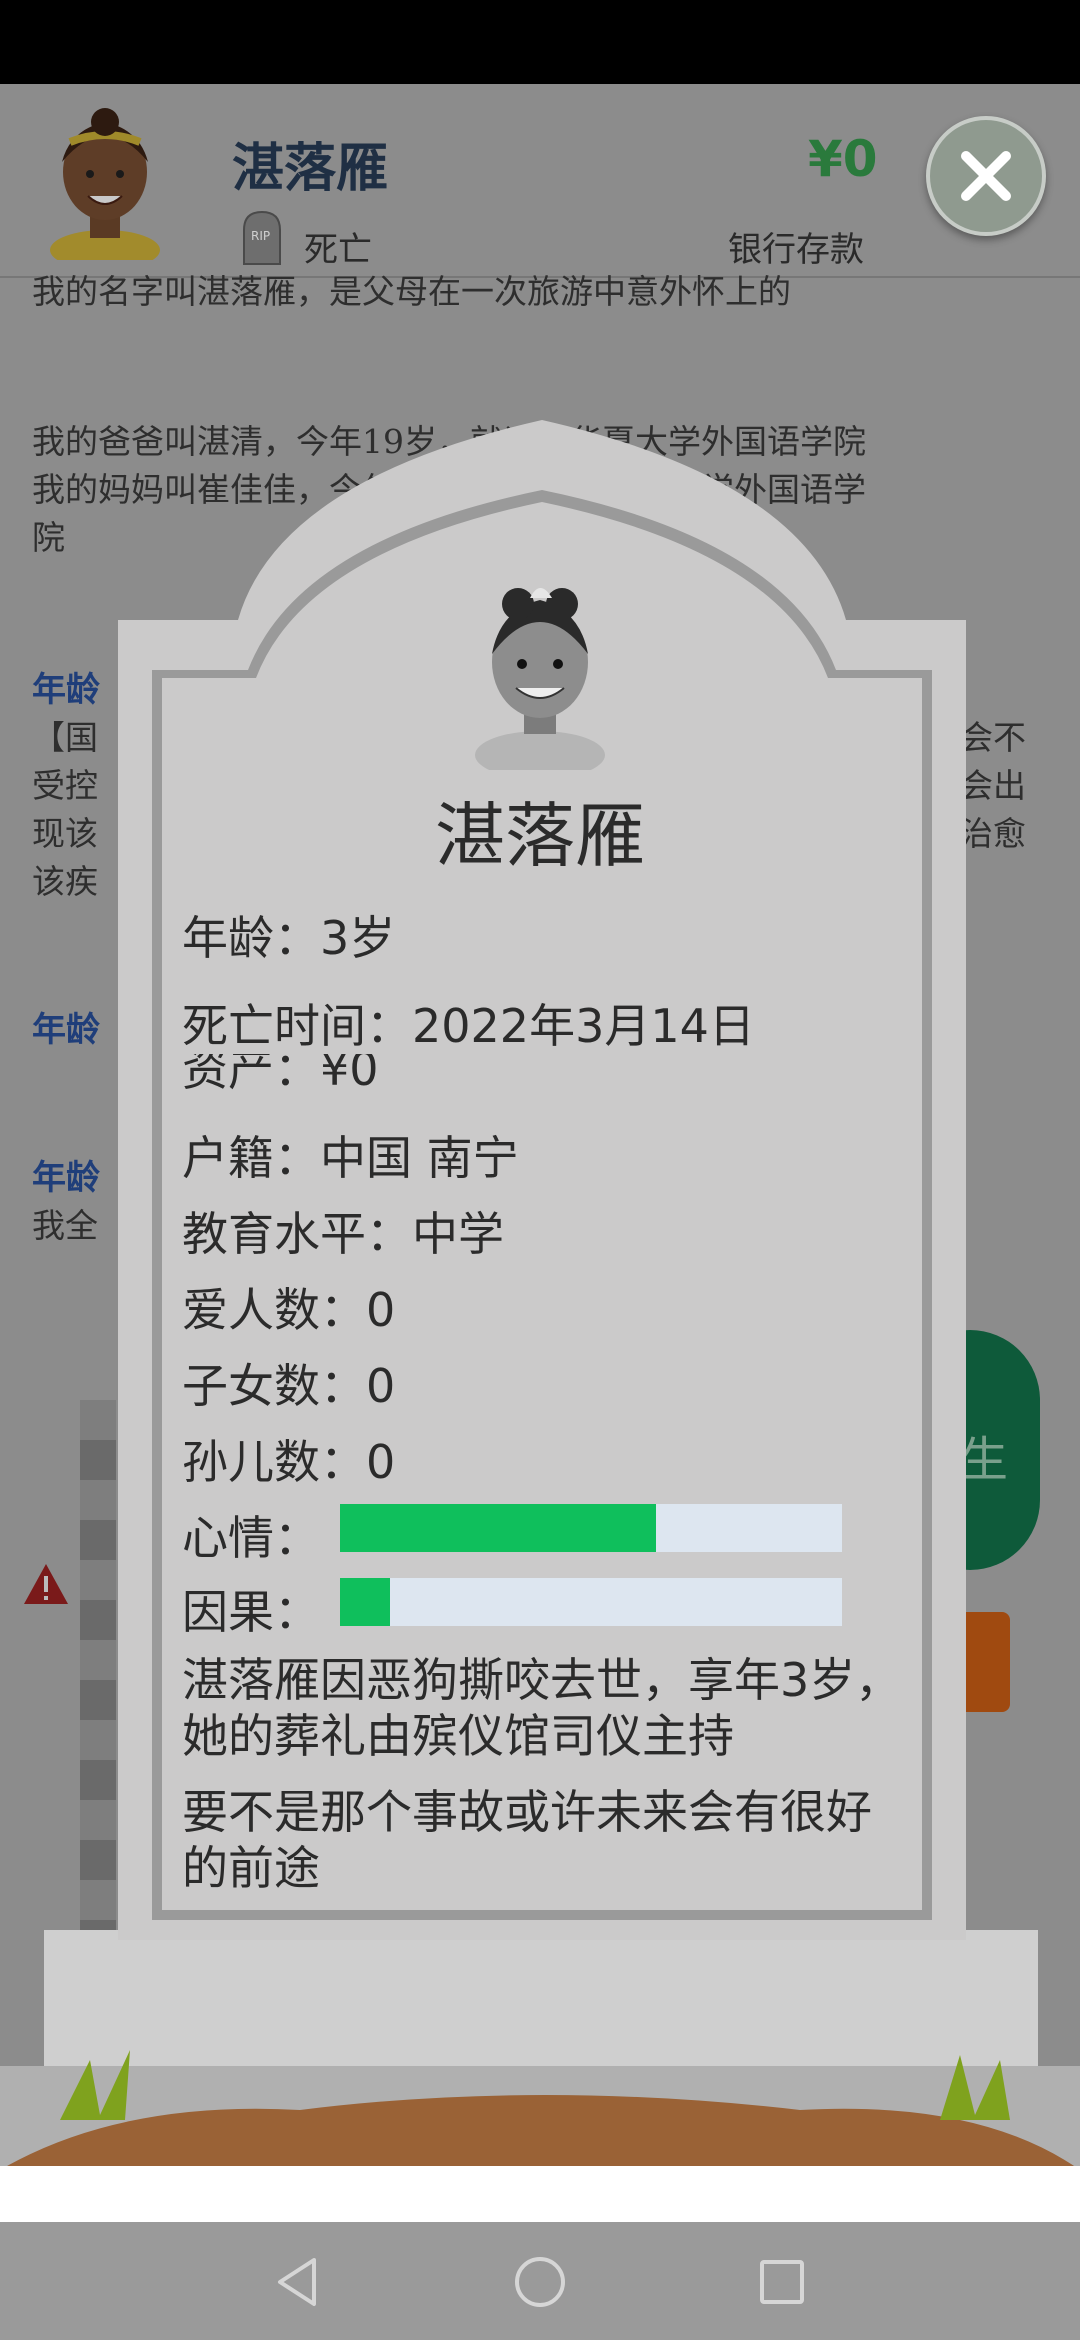  What do you see at coordinates (48, 537) in the screenshot?
I see `story-line: 院` at bounding box center [48, 537].